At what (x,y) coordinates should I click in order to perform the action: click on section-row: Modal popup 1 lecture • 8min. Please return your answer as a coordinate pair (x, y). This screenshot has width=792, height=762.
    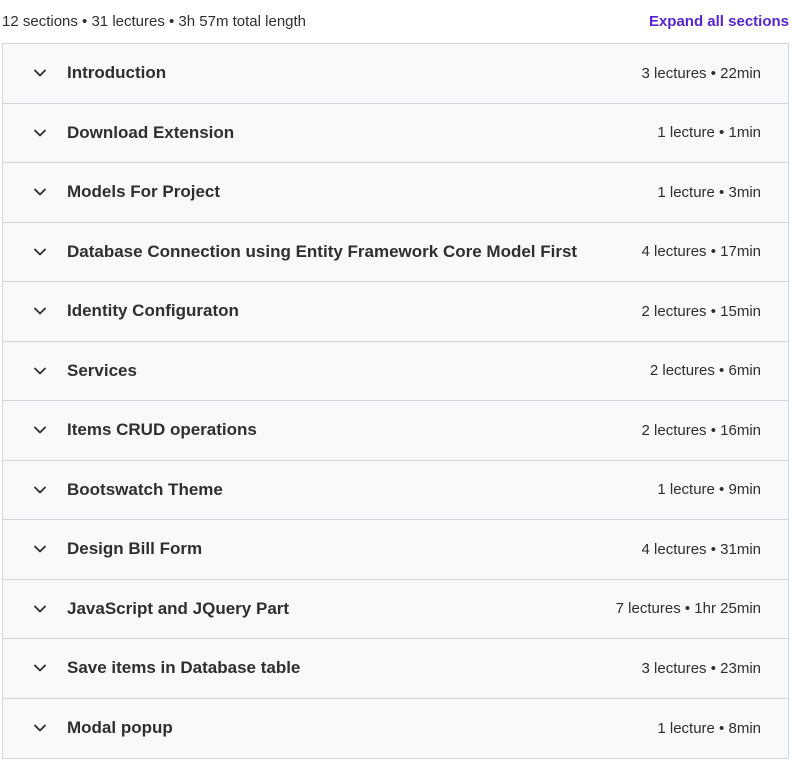
    Looking at the image, I should click on (395, 728).